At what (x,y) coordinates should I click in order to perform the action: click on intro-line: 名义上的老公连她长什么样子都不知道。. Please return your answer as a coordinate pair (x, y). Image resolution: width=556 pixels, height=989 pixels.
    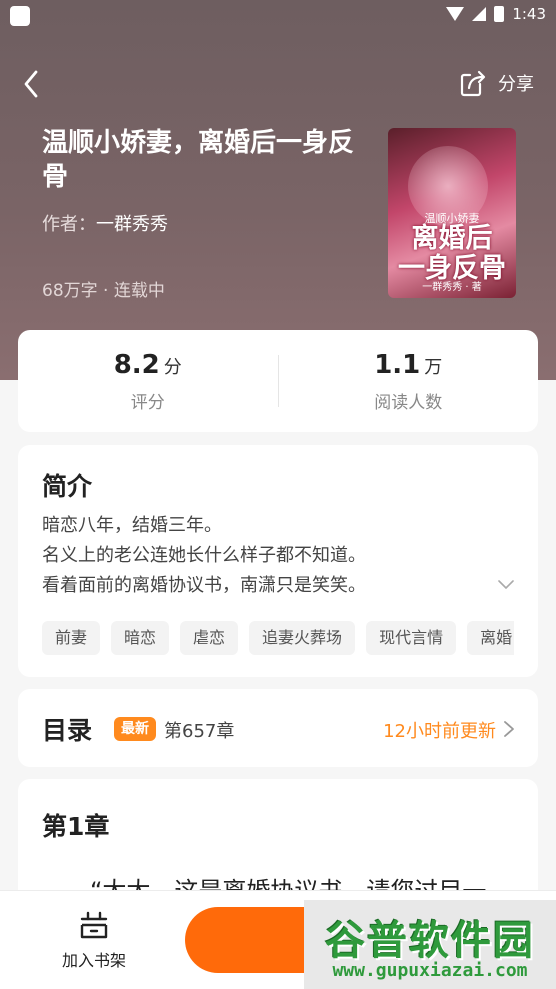
    Looking at the image, I should click on (204, 555).